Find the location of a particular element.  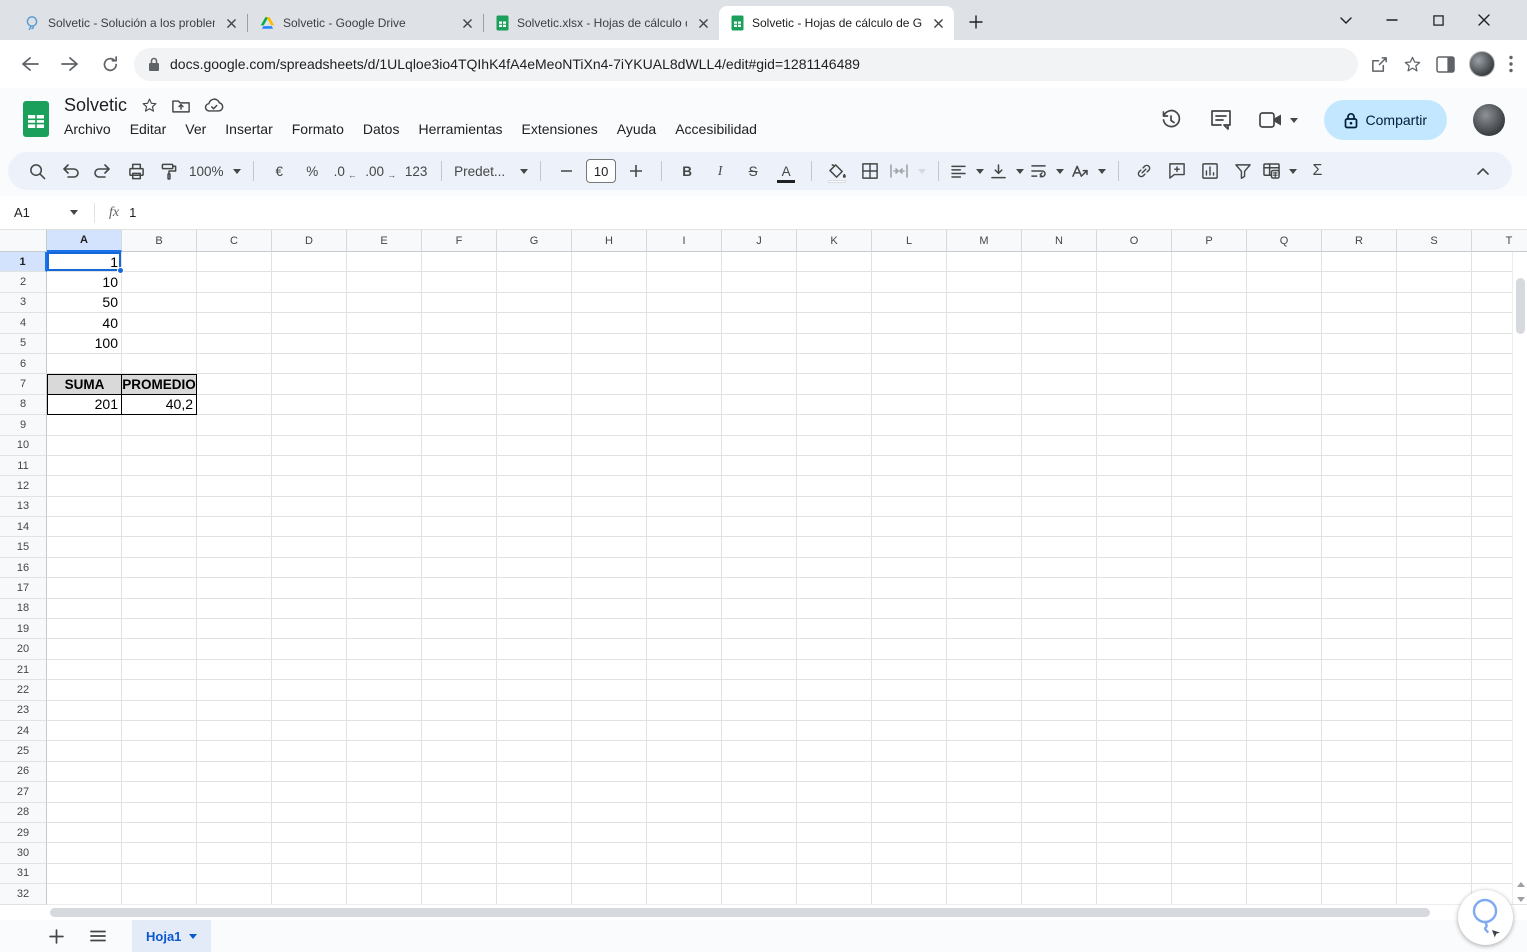

grid-cell-P4 is located at coordinates (1209, 323).